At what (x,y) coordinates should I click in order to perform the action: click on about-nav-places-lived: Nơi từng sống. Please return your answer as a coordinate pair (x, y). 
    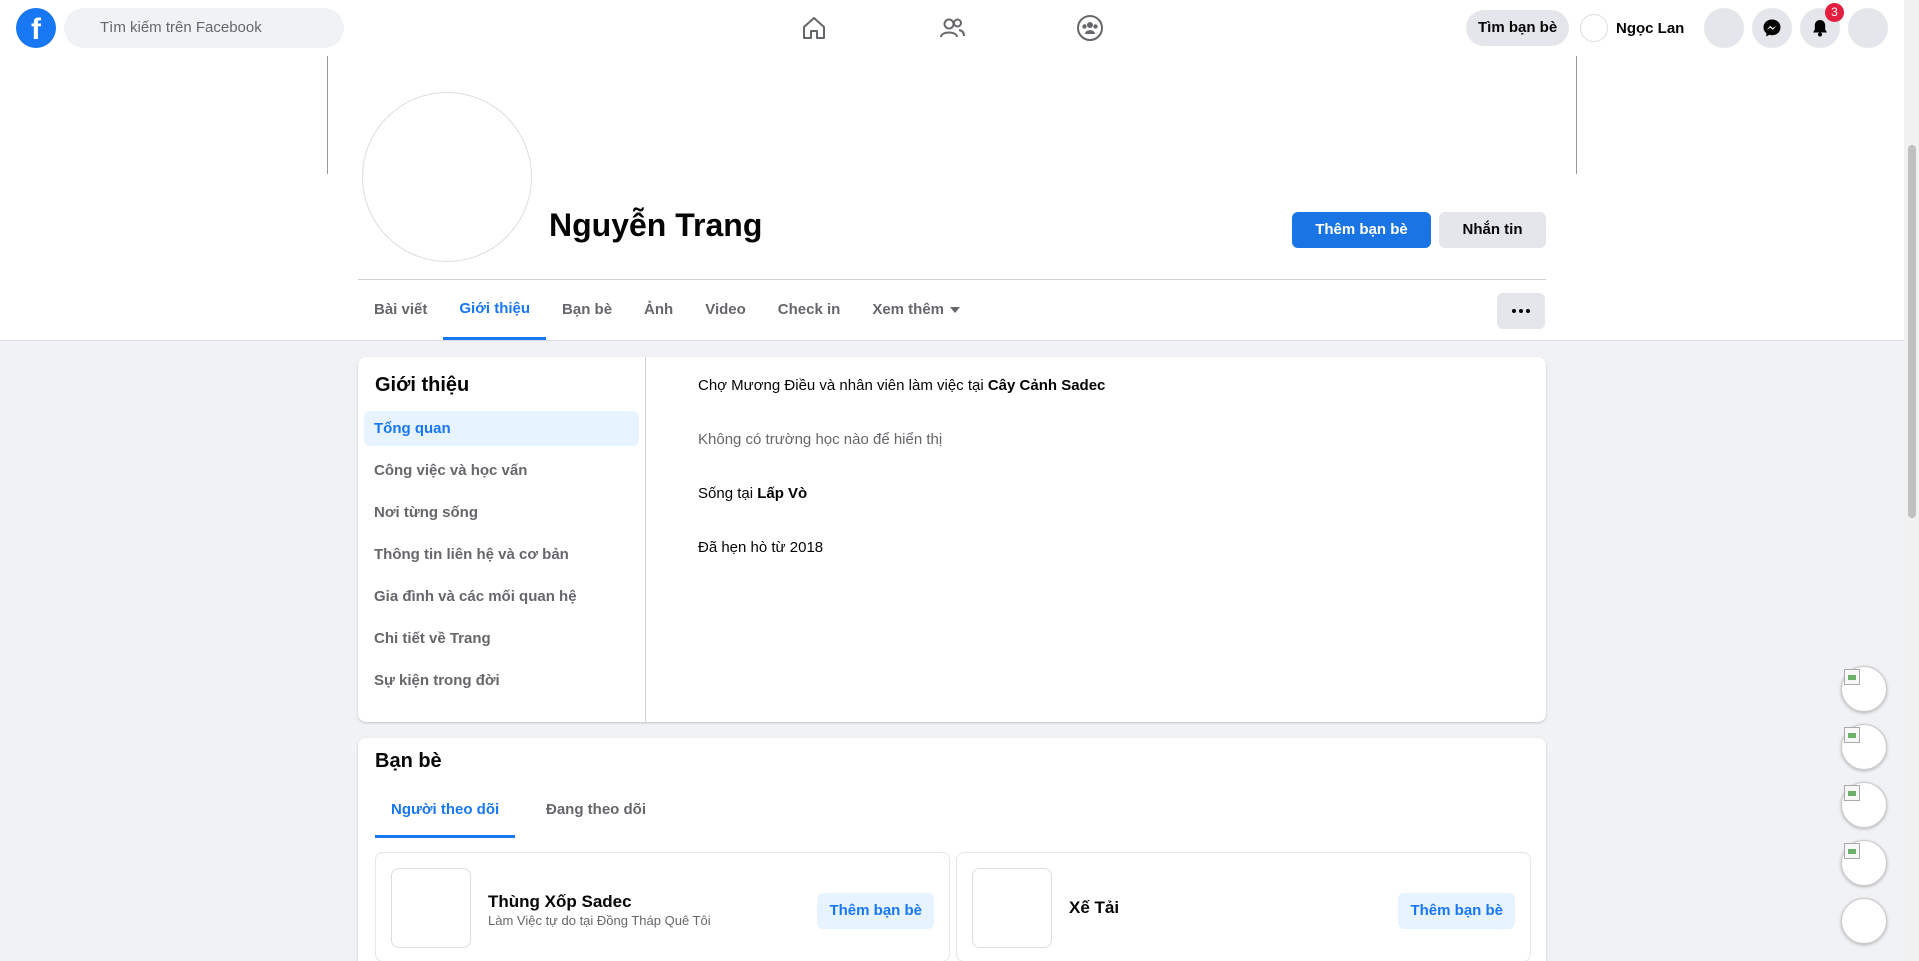
    Looking at the image, I should click on (501, 512).